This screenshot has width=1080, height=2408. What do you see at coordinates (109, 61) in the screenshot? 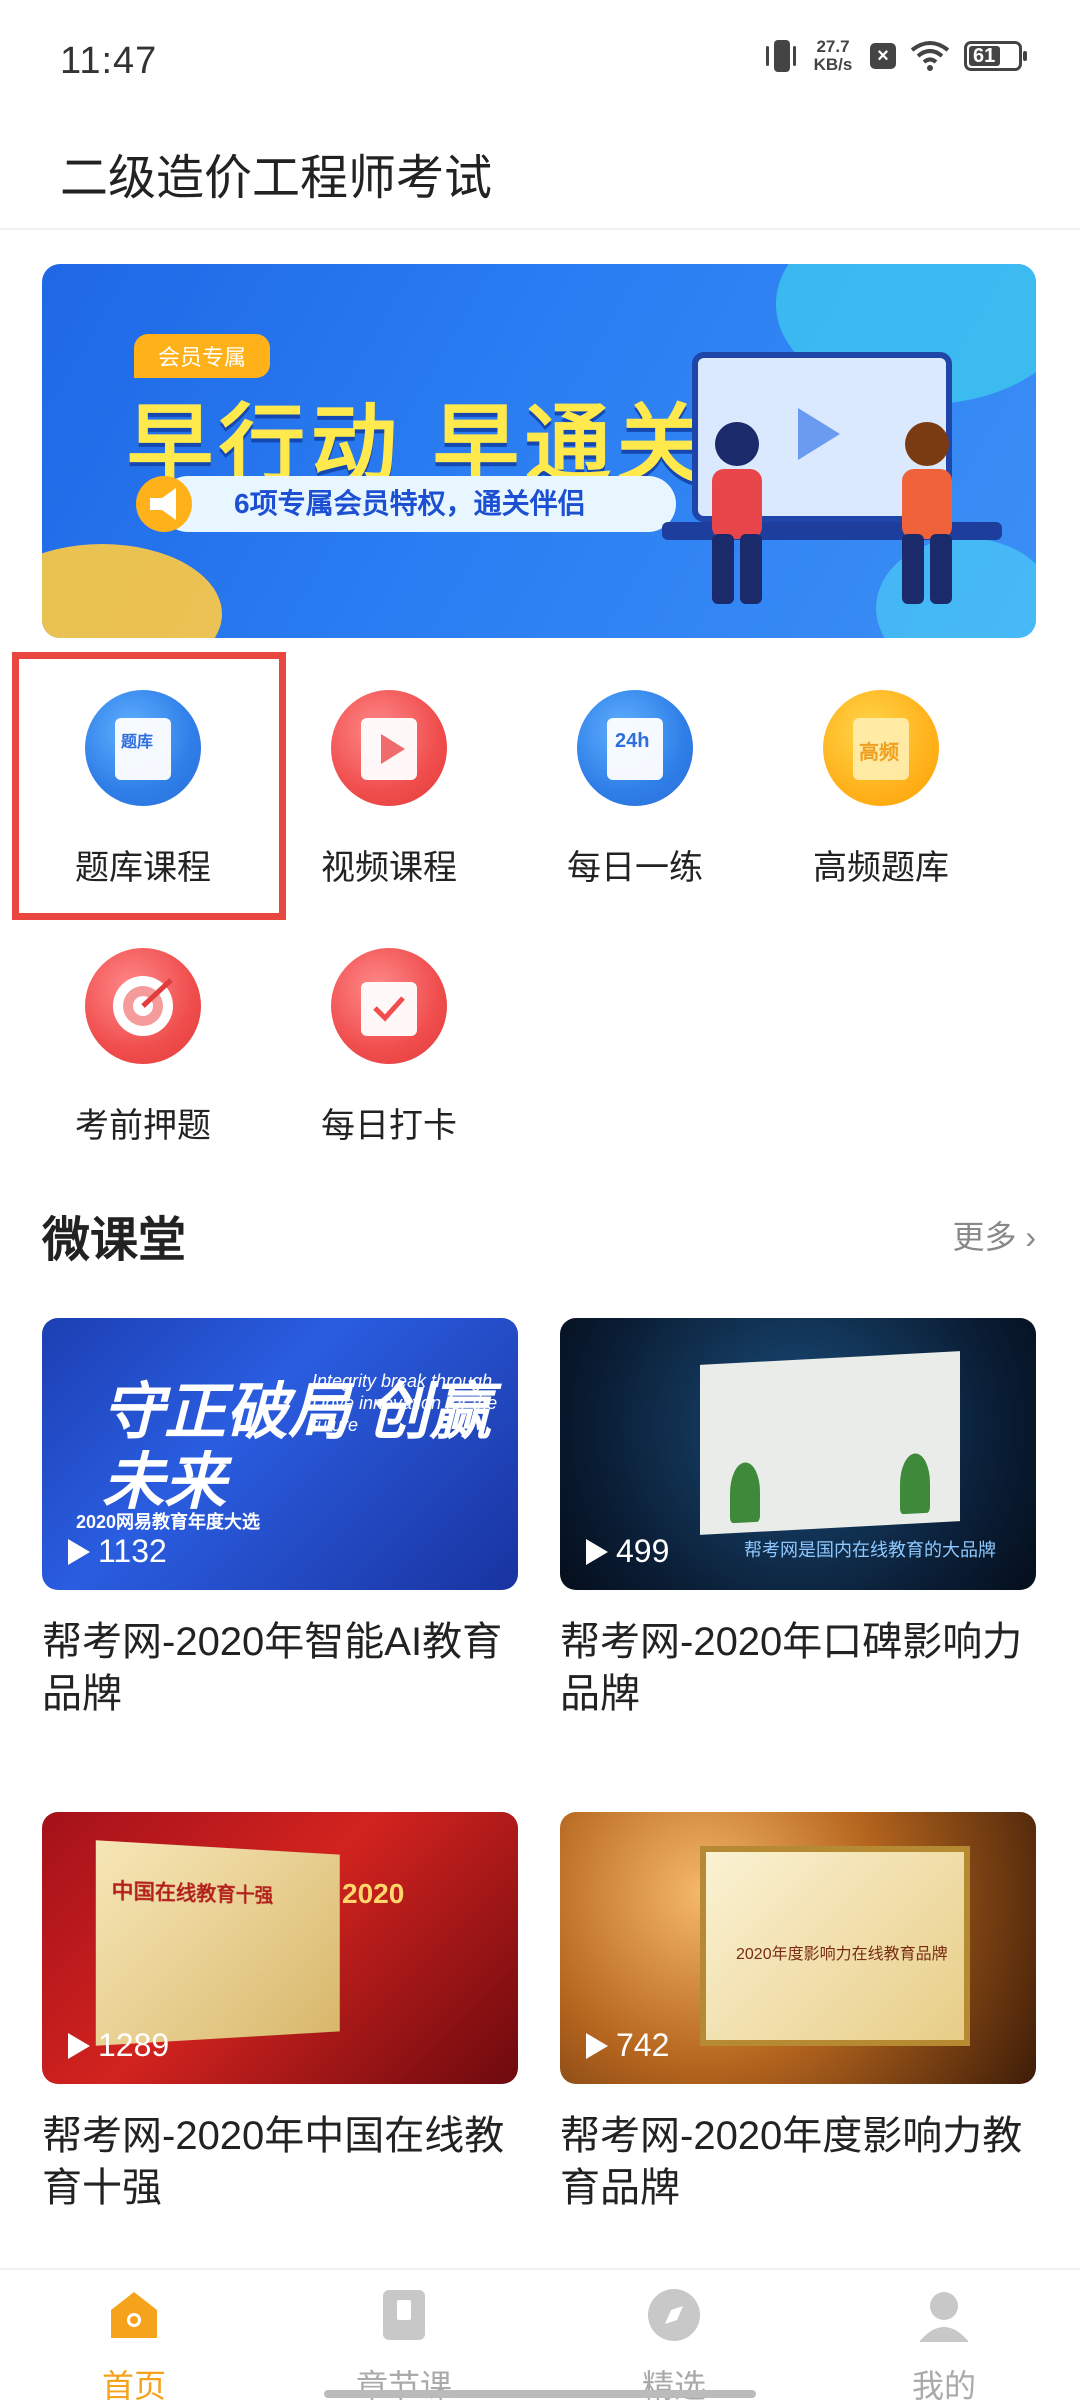
I see `status-time: 11:47` at bounding box center [109, 61].